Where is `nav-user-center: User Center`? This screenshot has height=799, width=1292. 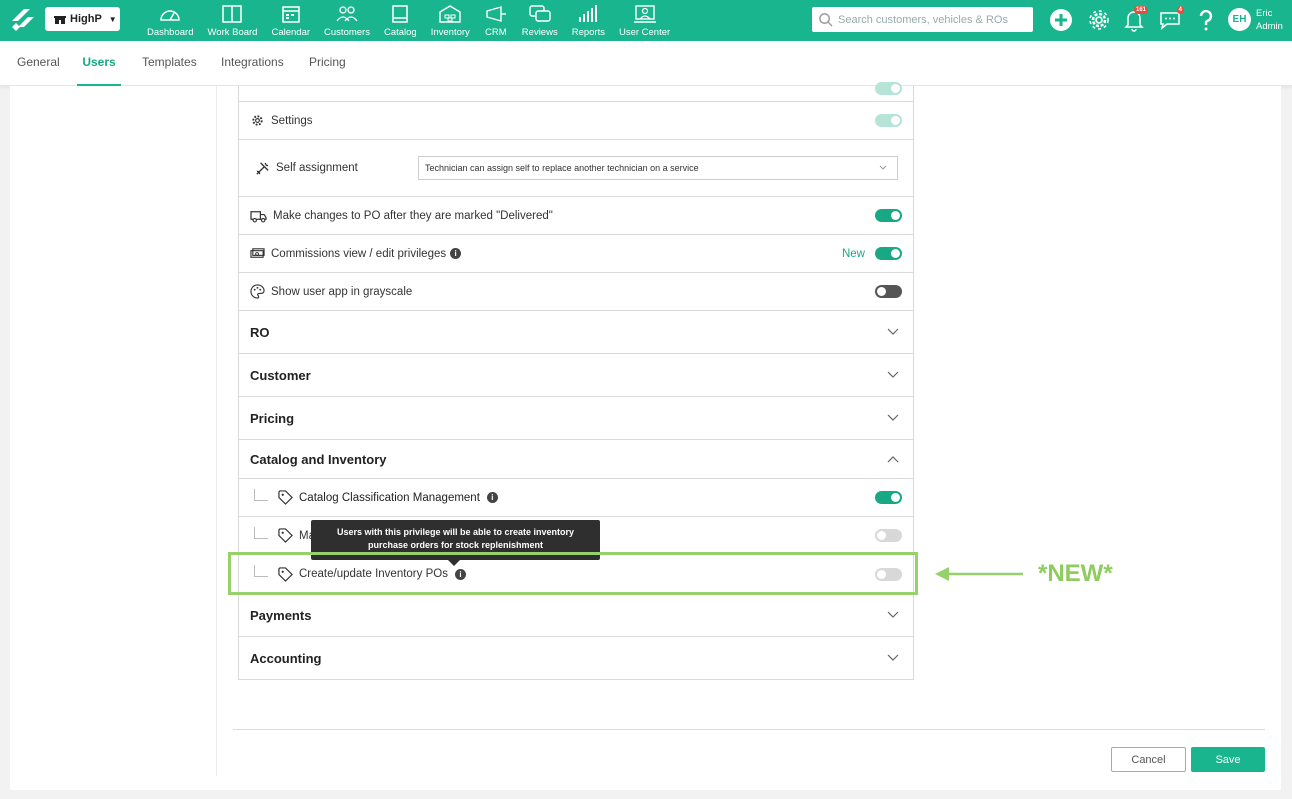
nav-user-center: User Center is located at coordinates (644, 20).